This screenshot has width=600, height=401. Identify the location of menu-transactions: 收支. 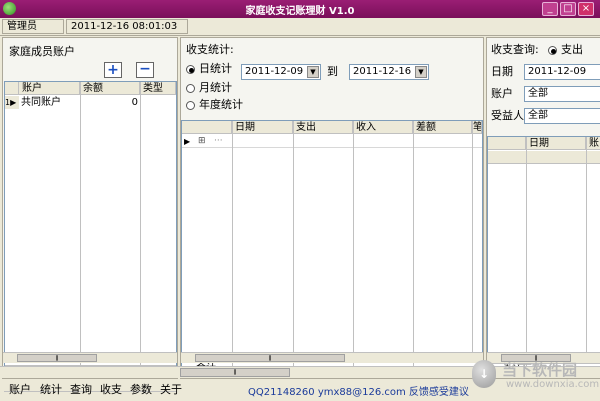
(111, 390).